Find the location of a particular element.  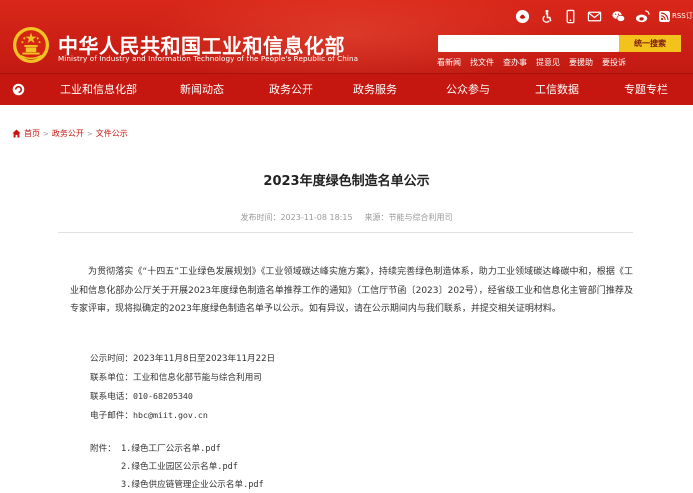

breadcrumb-home: 首页 is located at coordinates (32, 133).